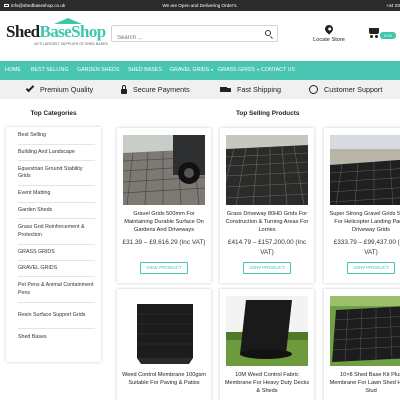  I want to click on nav-label: GRAVEL GRIDS, so click(190, 70).